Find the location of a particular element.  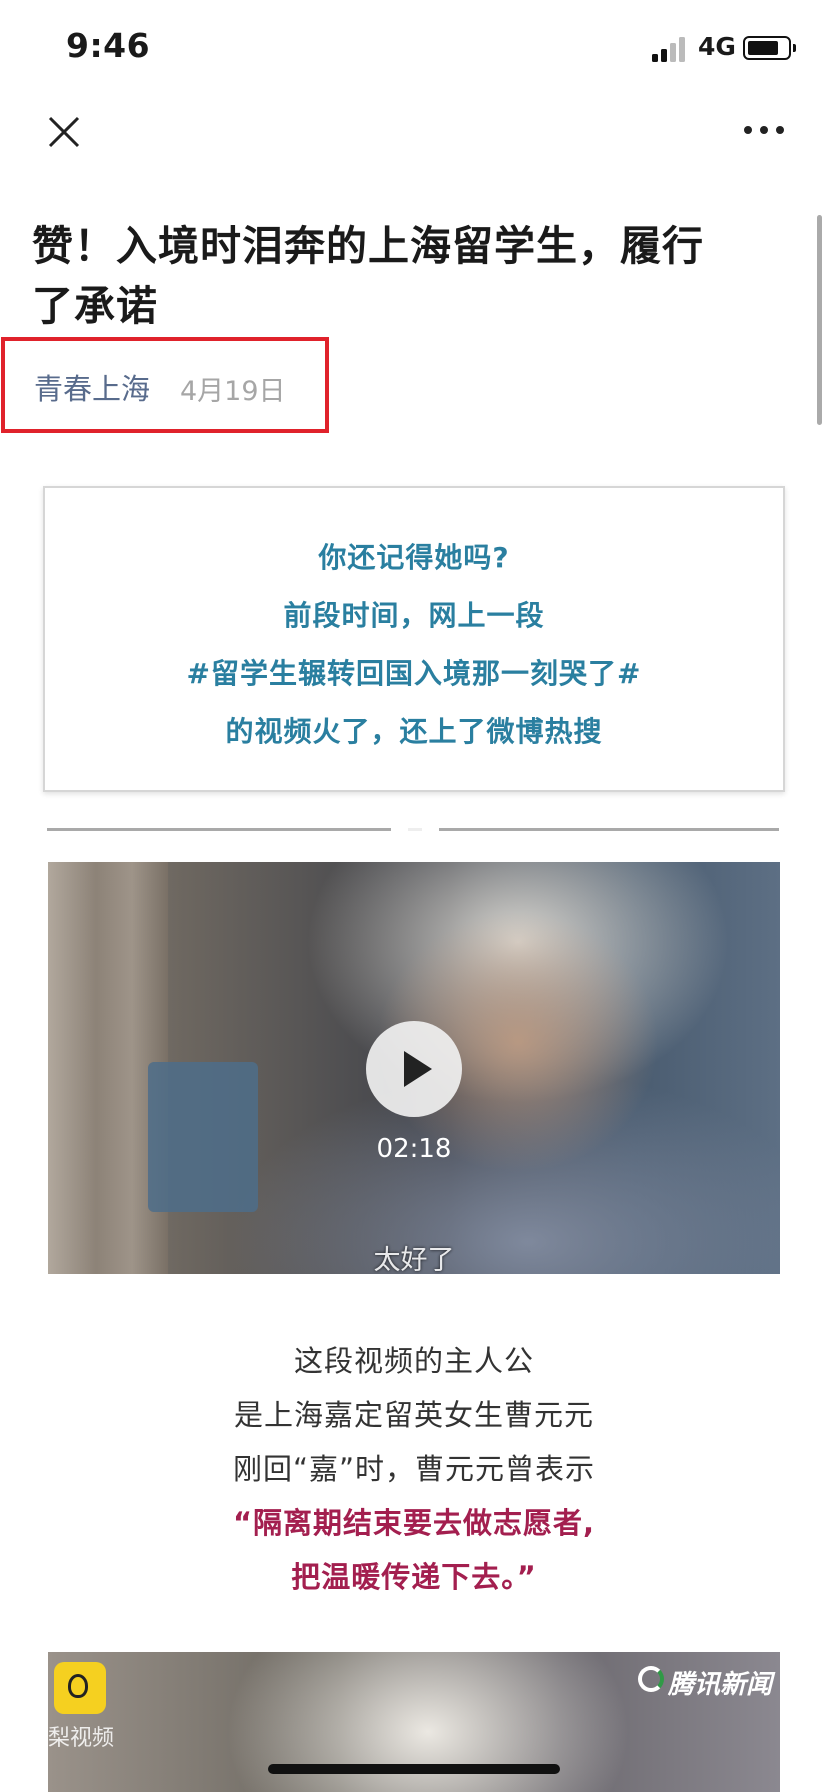

highlight-line: “隔离期结束要去做志愿者, is located at coordinates (414, 1523).